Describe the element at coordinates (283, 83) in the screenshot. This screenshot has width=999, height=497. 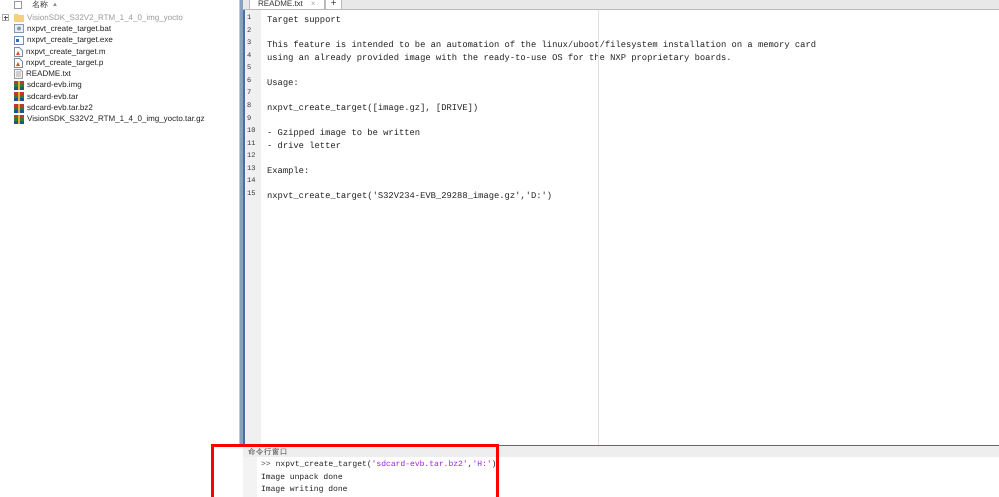
I see `code-line: Usage:` at that location.